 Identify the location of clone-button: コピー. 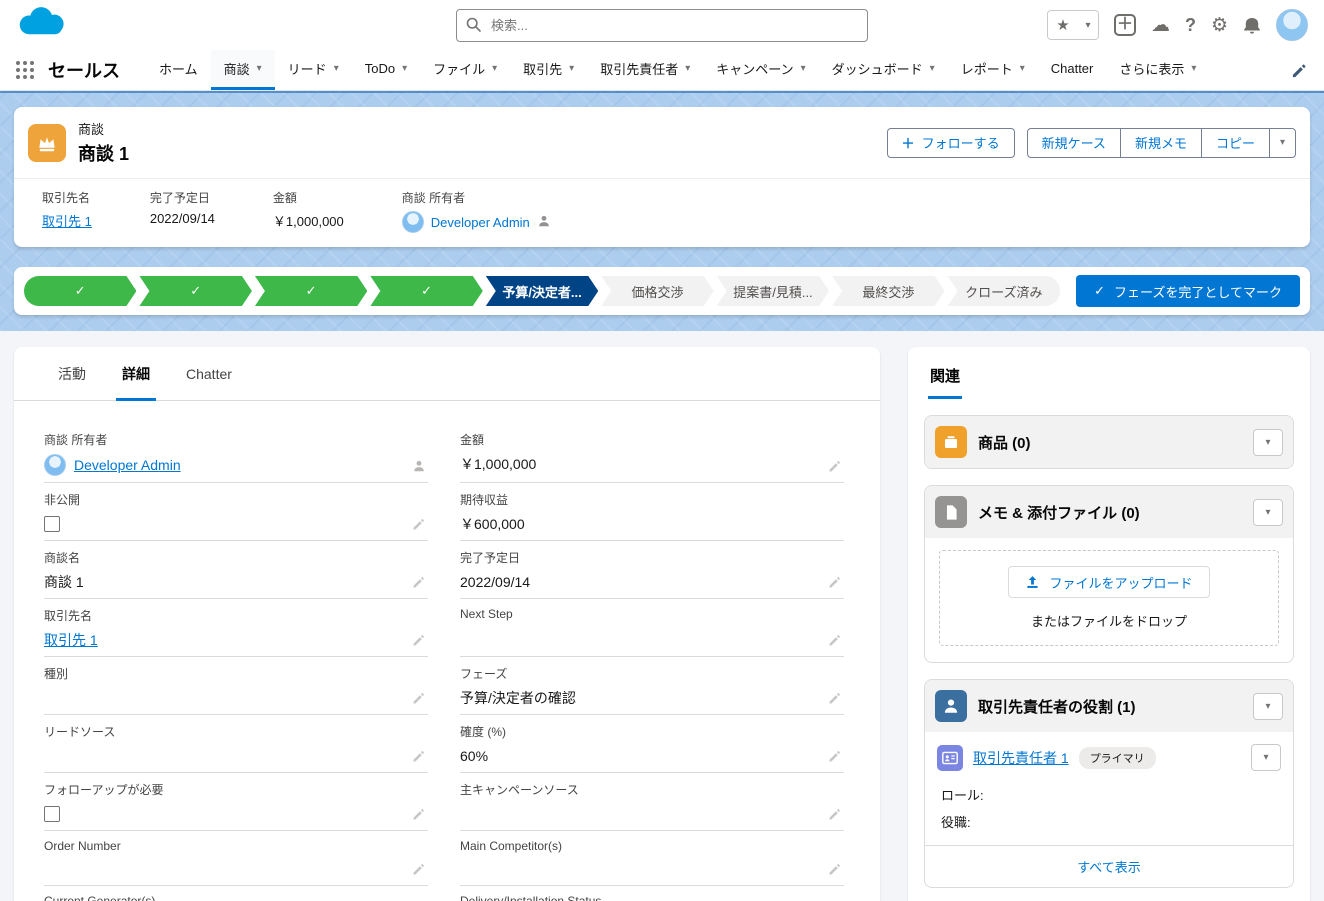
(1235, 142).